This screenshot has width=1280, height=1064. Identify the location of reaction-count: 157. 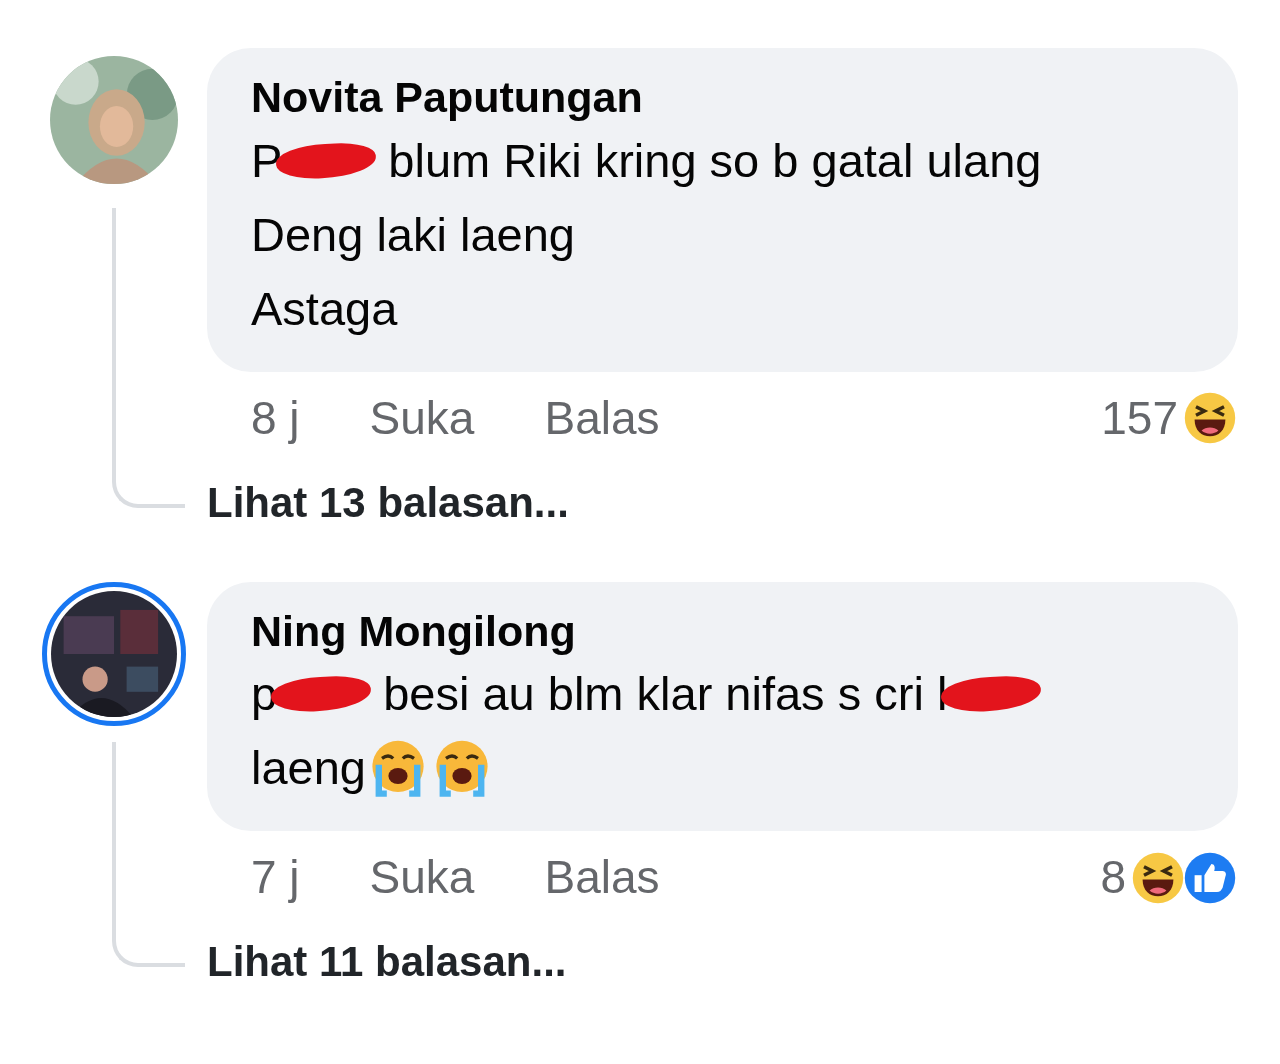
(1139, 418).